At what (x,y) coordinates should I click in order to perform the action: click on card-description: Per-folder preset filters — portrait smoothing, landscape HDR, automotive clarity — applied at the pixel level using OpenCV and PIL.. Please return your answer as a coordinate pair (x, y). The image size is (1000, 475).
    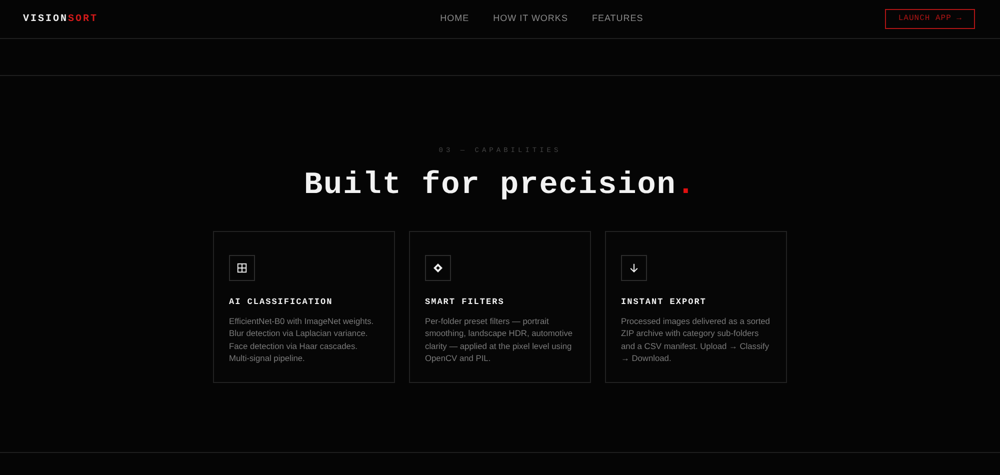
    Looking at the image, I should click on (499, 339).